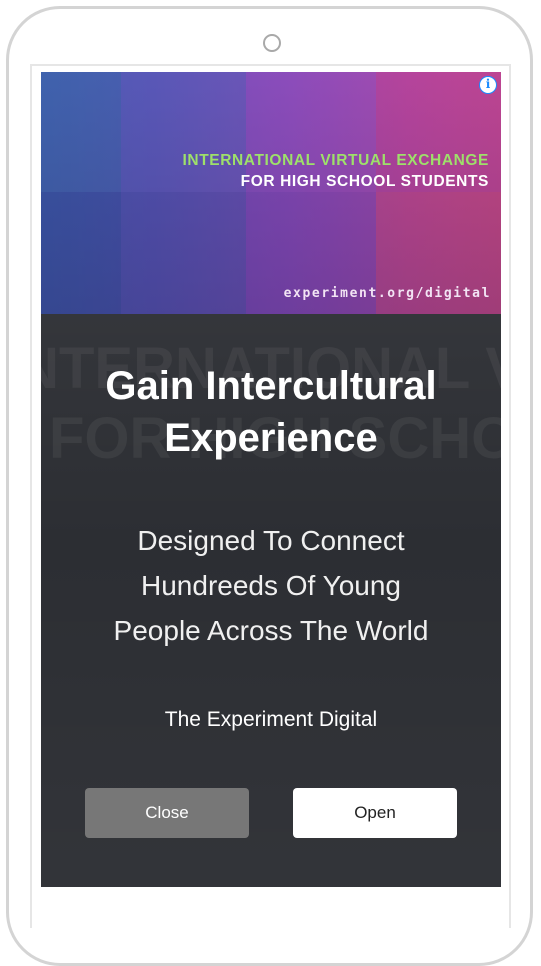 The width and height of the screenshot is (541, 966). What do you see at coordinates (272, 43) in the screenshot?
I see `camera-icon` at bounding box center [272, 43].